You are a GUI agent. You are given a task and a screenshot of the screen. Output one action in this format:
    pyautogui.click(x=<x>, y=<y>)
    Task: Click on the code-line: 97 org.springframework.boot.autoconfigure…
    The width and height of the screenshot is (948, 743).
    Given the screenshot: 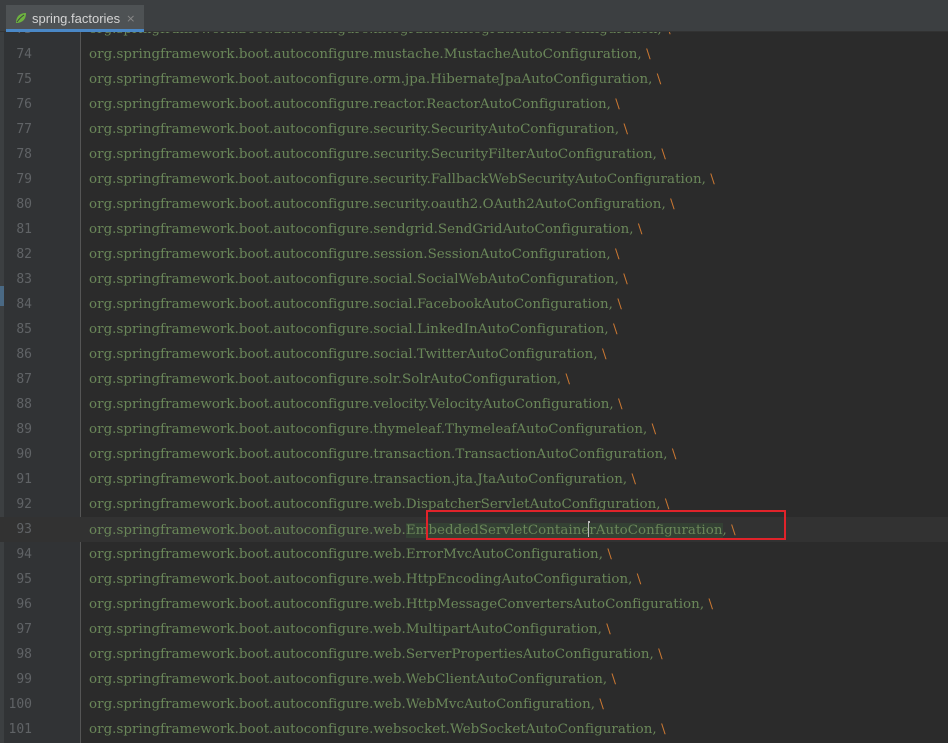 What is the action you would take?
    pyautogui.click(x=474, y=629)
    